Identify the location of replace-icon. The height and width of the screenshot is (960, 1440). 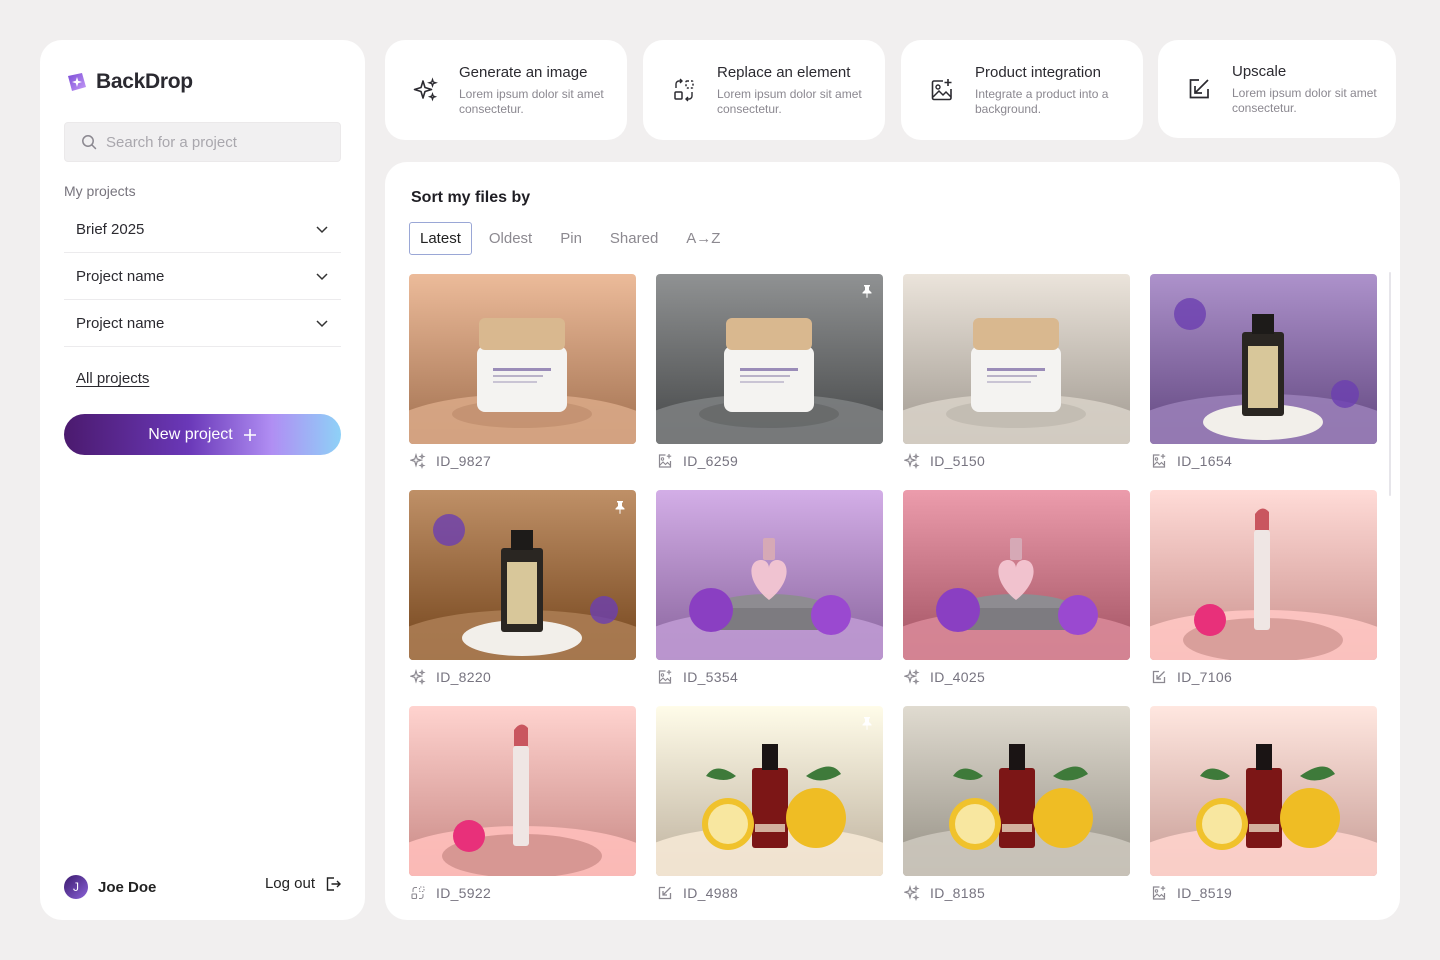
(418, 893).